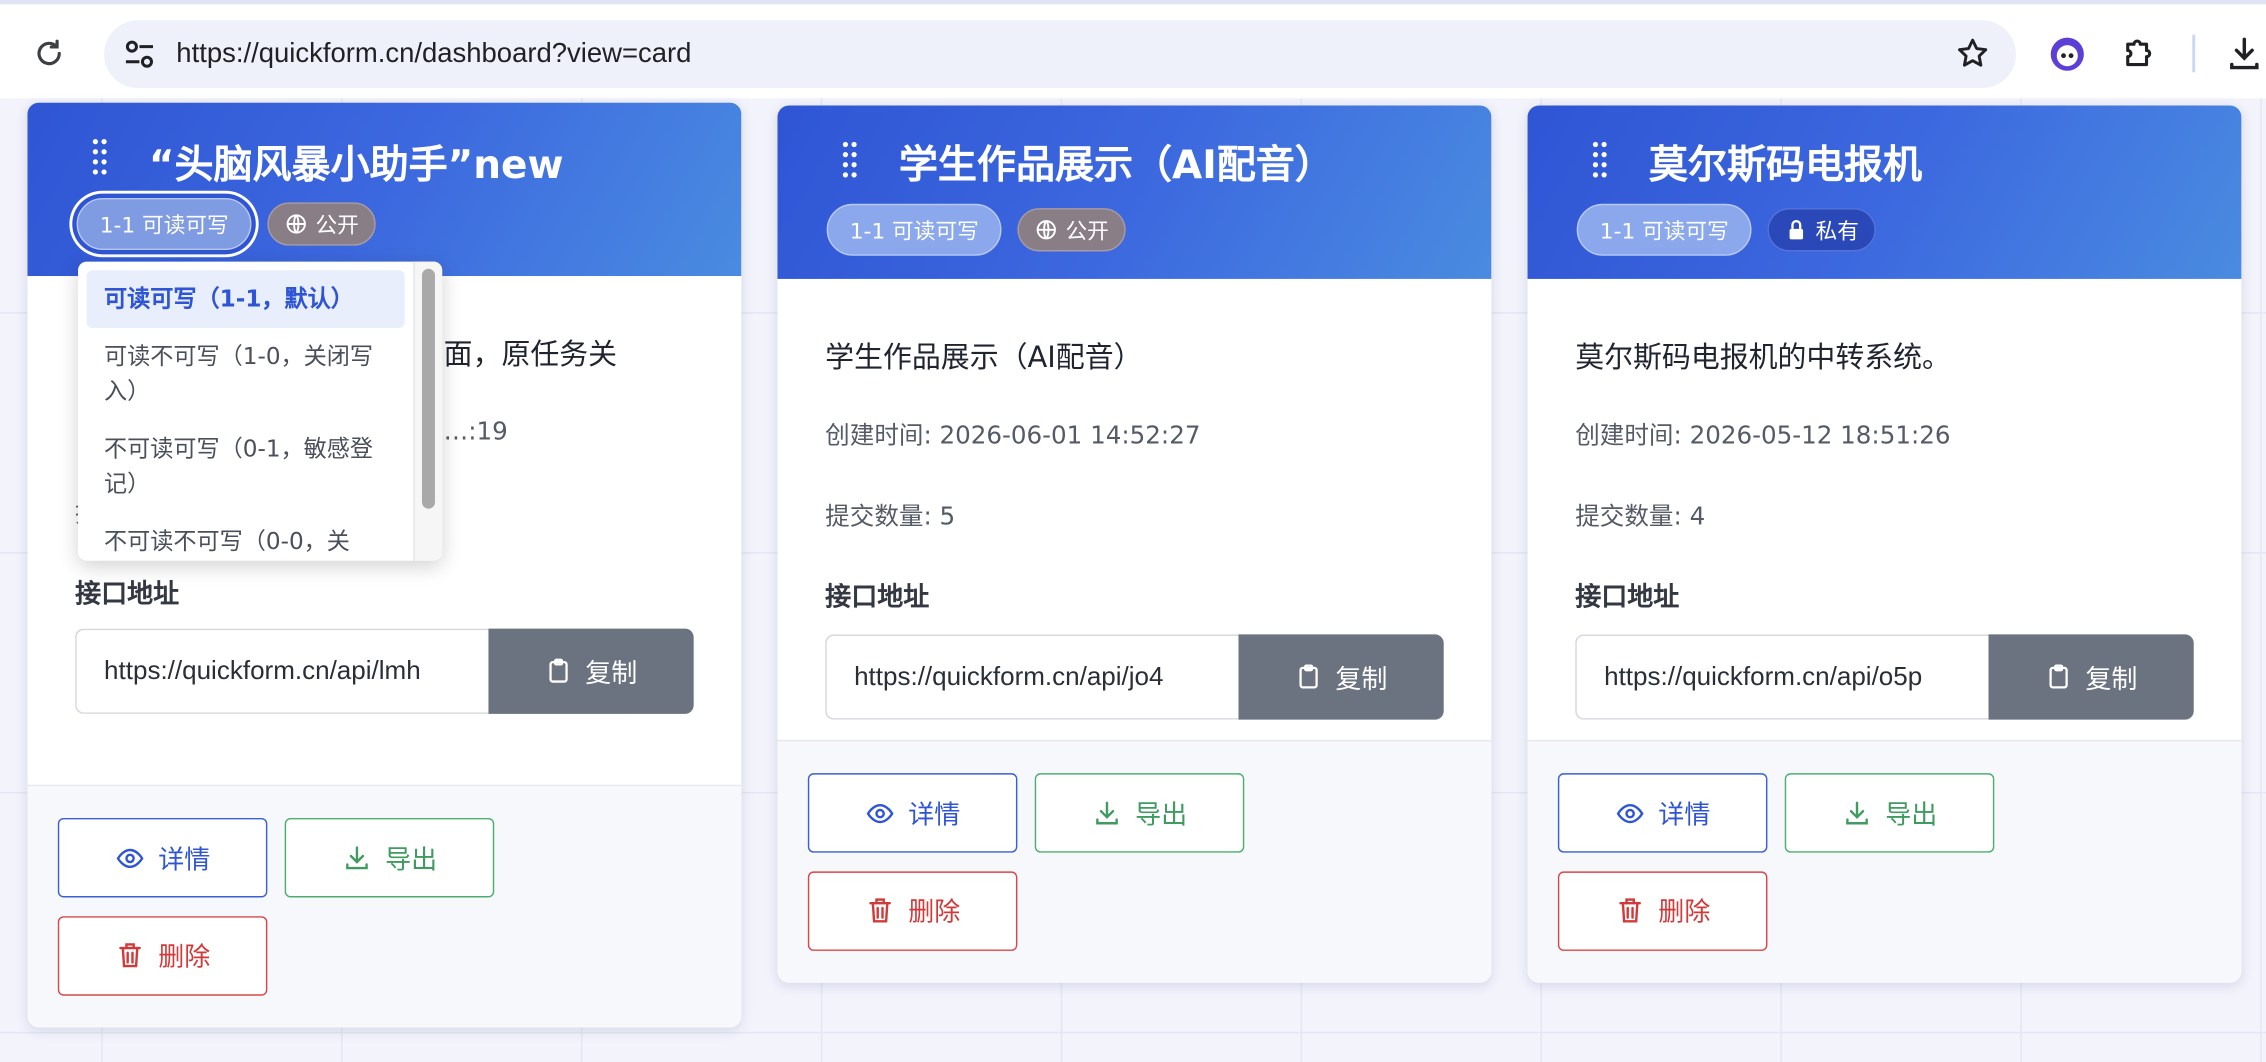 The width and height of the screenshot is (2266, 1062). What do you see at coordinates (1032, 677) in the screenshot?
I see `api-url-field: https://quickform.cn/api/jo4` at bounding box center [1032, 677].